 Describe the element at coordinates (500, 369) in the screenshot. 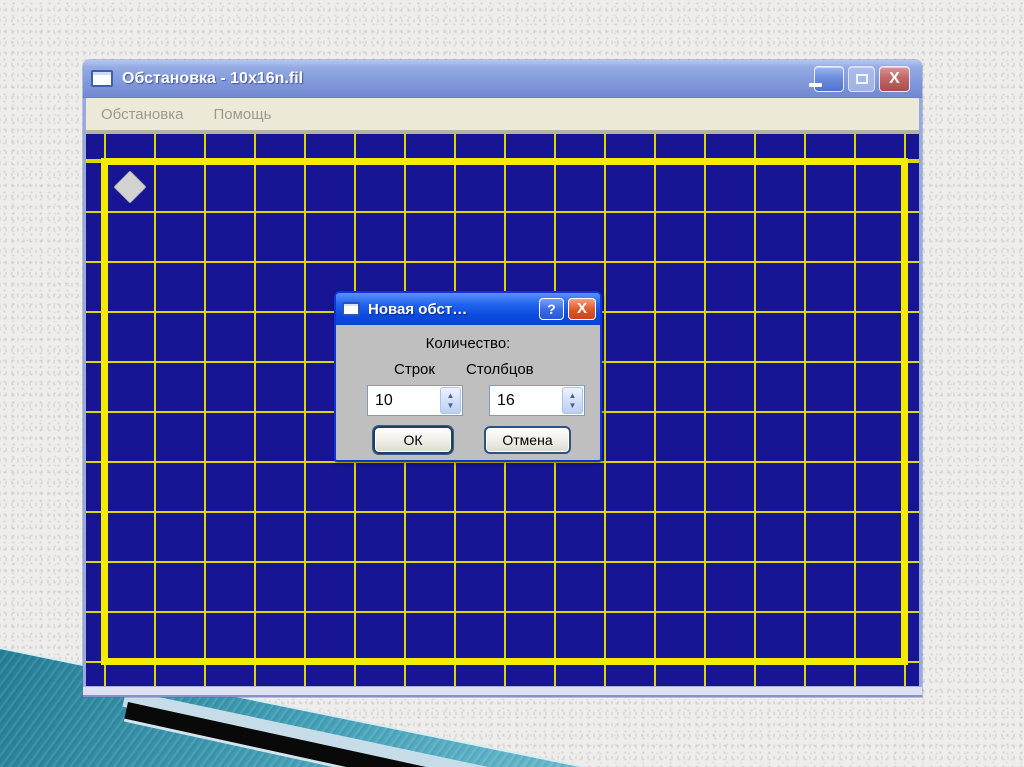

I see `columns-label: Столбцов` at that location.